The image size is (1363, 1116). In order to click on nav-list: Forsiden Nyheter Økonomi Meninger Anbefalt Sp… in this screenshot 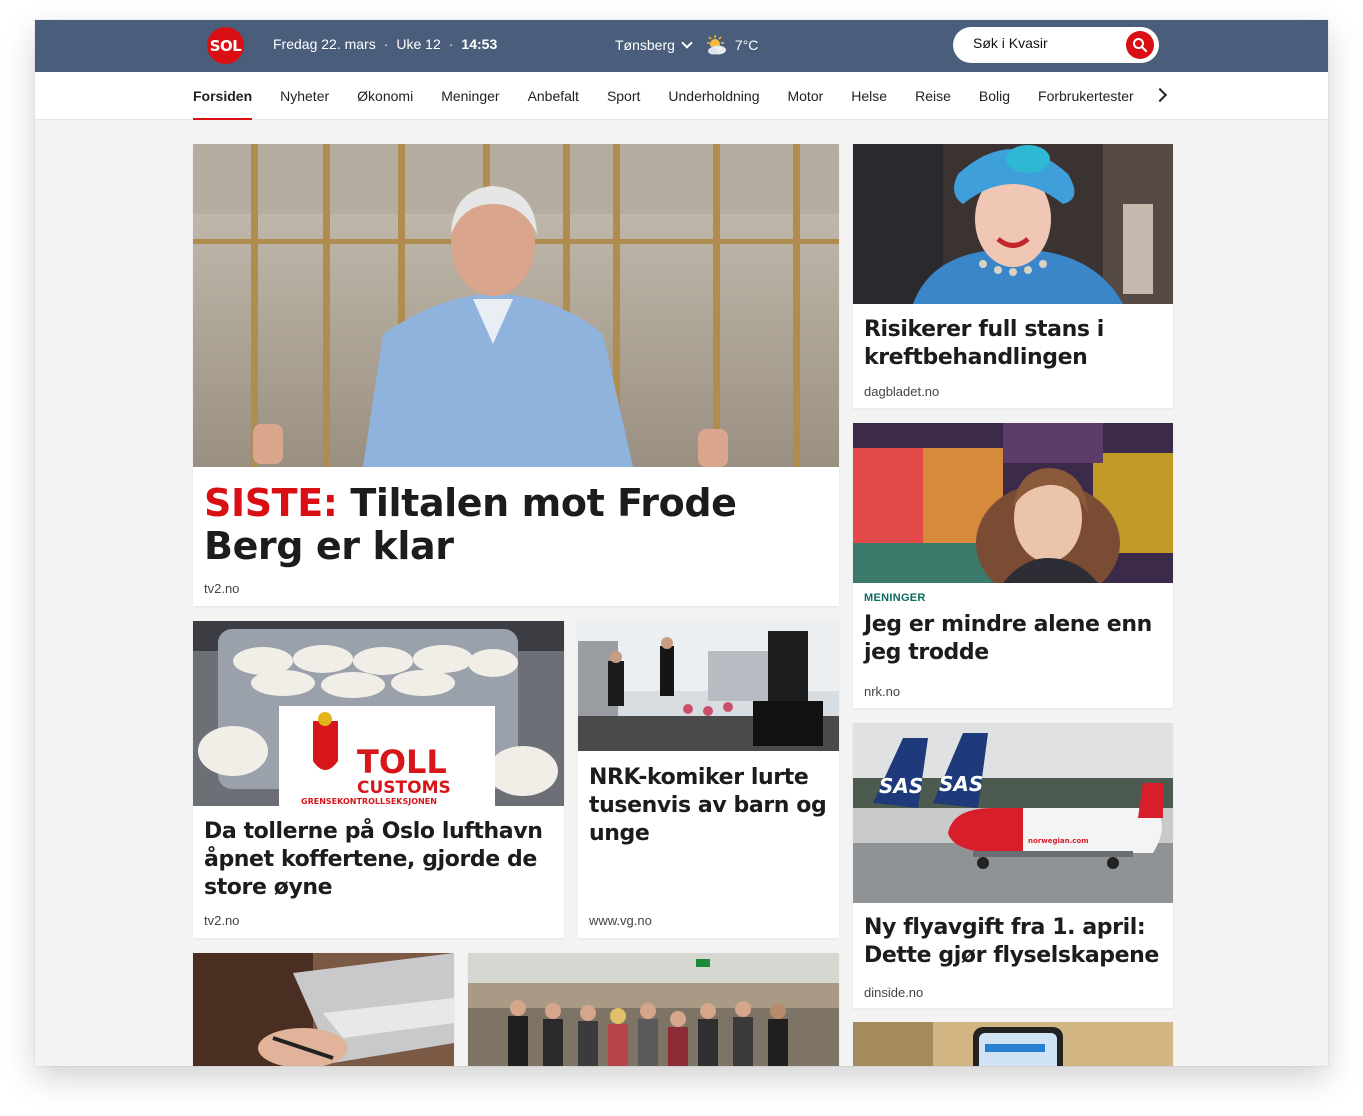, I will do `click(677, 96)`.